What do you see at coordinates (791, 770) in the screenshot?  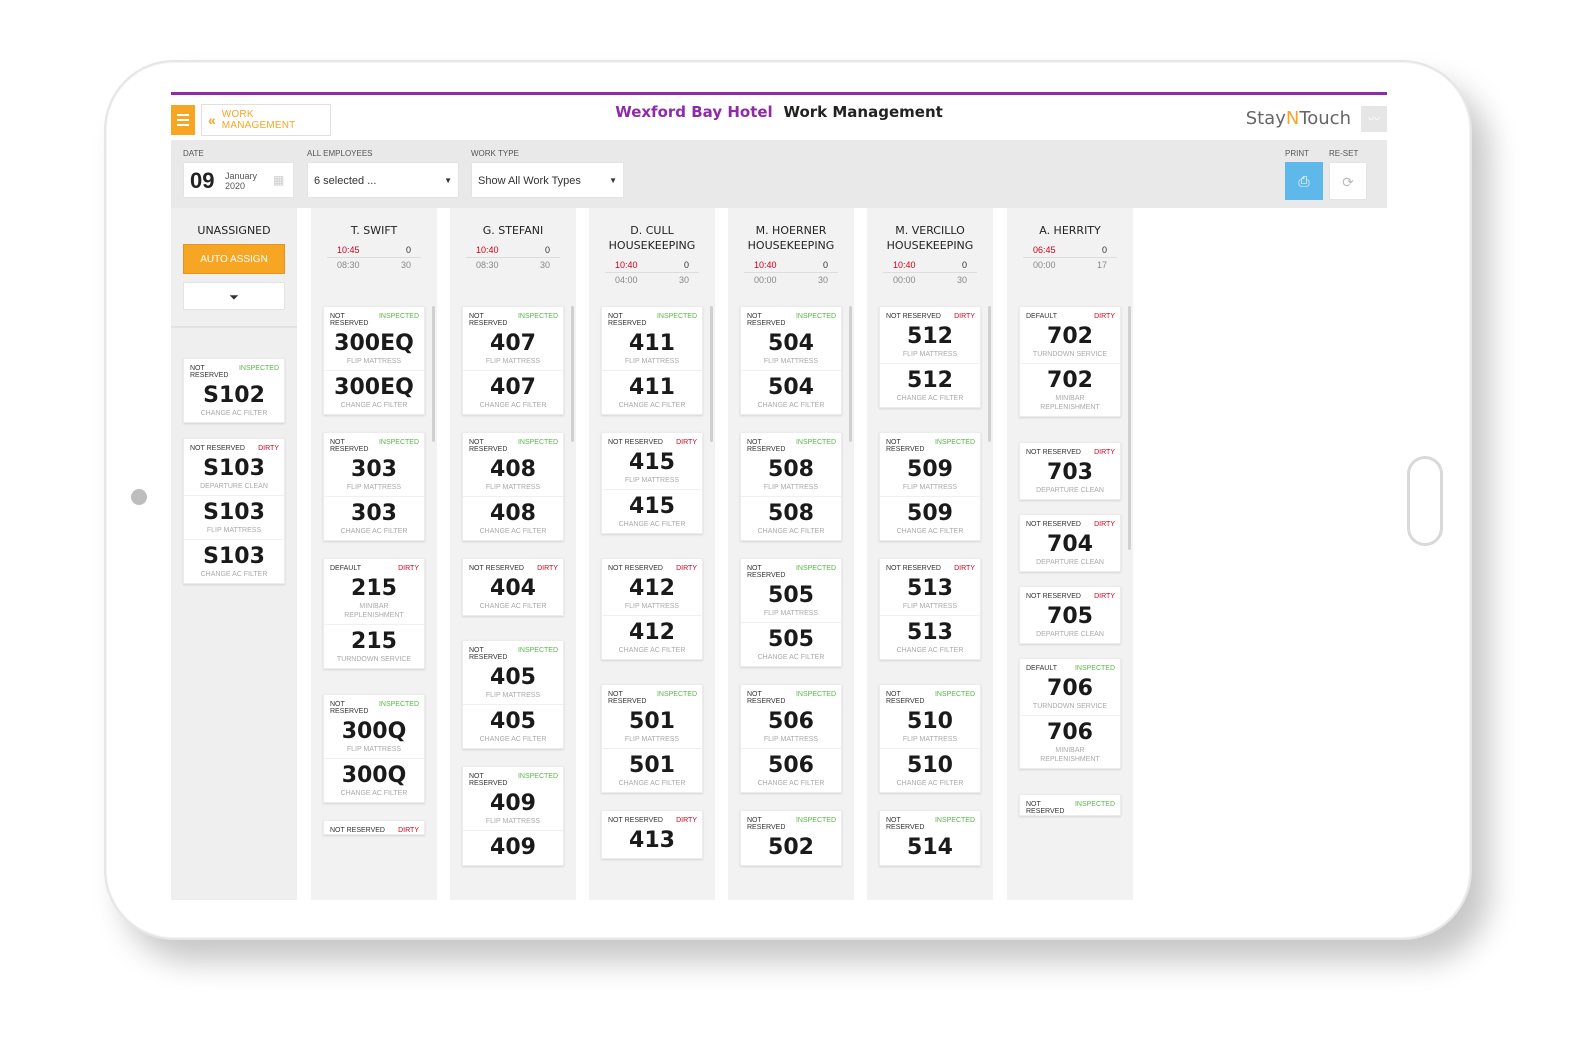 I see `task-item: 506 CHANGE AC FILTER` at bounding box center [791, 770].